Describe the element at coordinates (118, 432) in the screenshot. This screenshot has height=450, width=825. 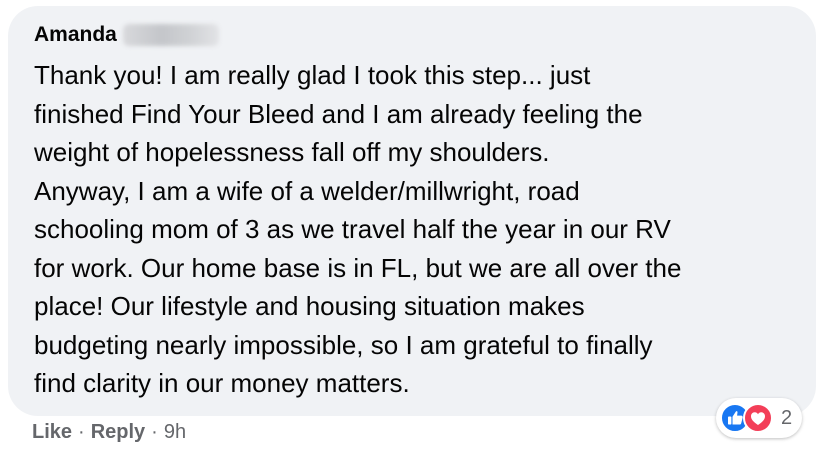
I see `reply-link: Reply` at that location.